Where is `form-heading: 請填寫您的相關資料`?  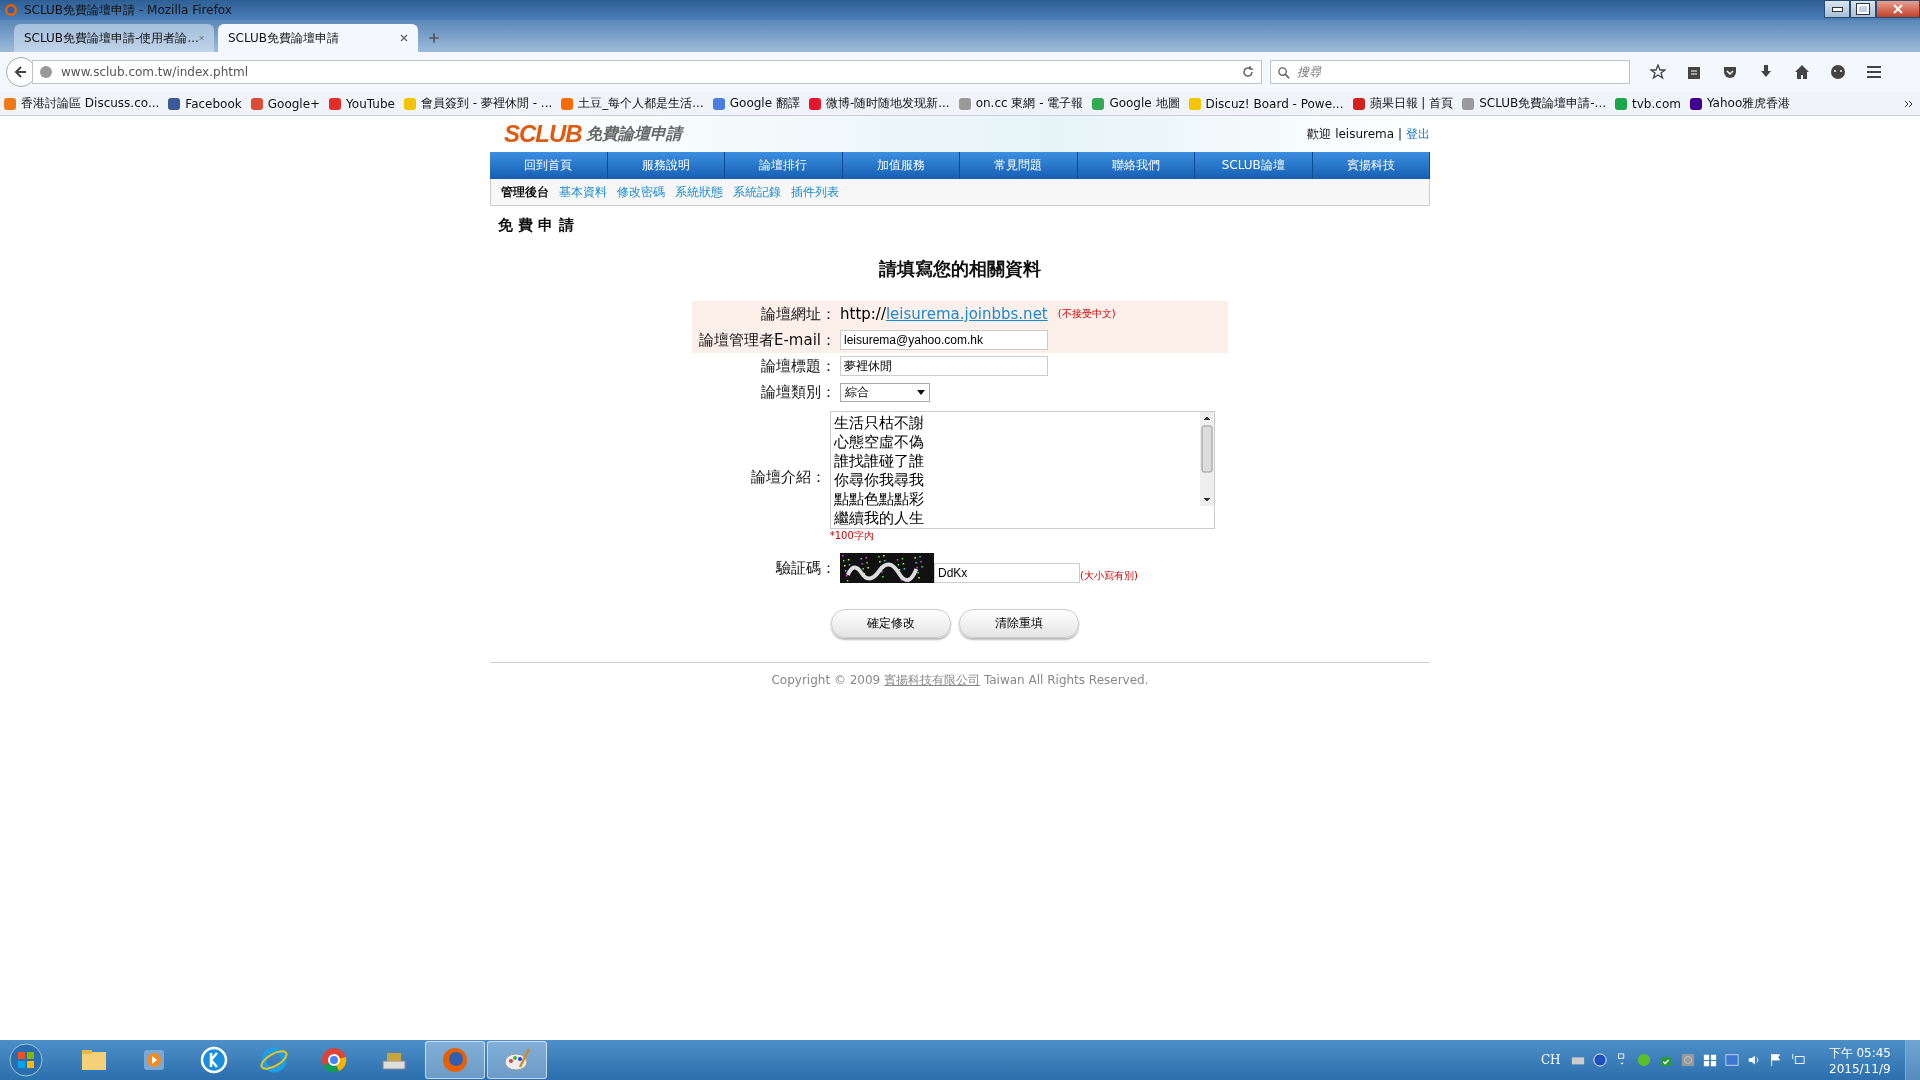
form-heading: 請填寫您的相關資料 is located at coordinates (960, 269).